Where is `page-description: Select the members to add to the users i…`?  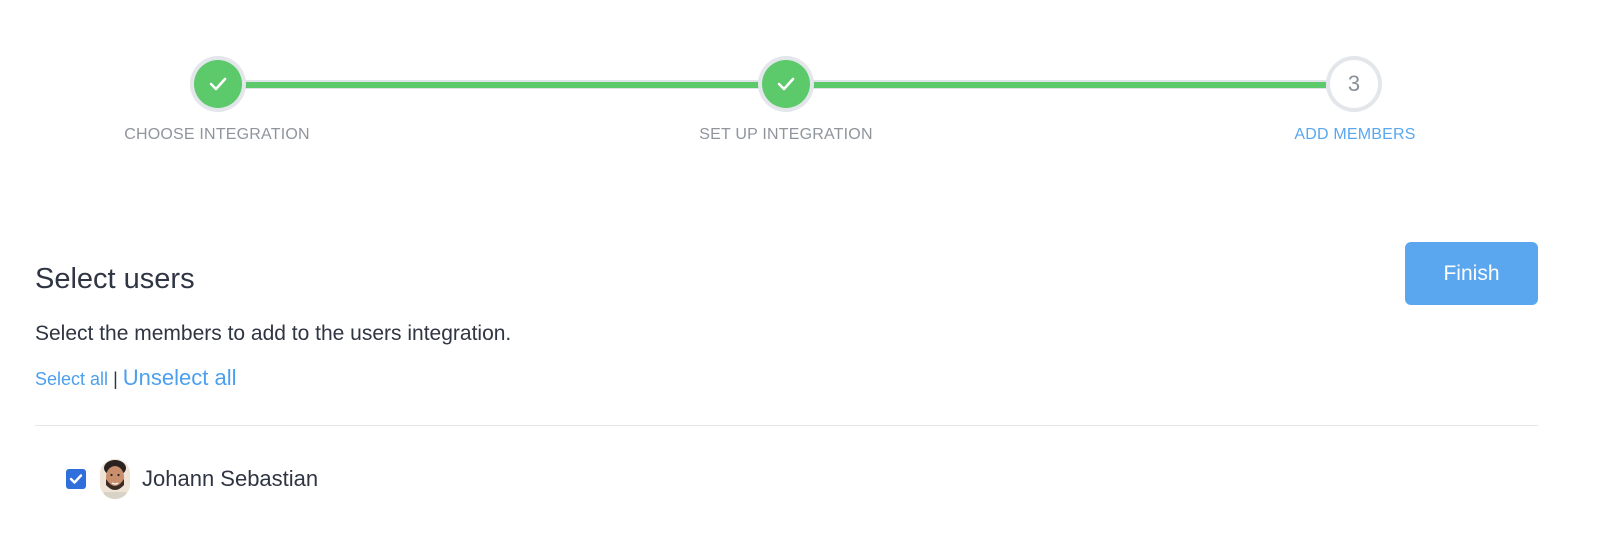
page-description: Select the members to add to the users i… is located at coordinates (273, 333).